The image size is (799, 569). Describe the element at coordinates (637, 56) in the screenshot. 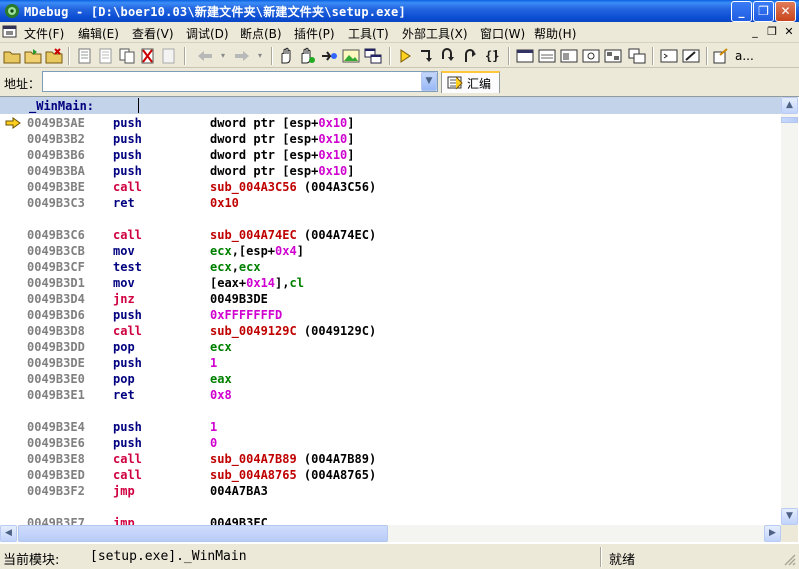

I see `threads-window-icon` at that location.